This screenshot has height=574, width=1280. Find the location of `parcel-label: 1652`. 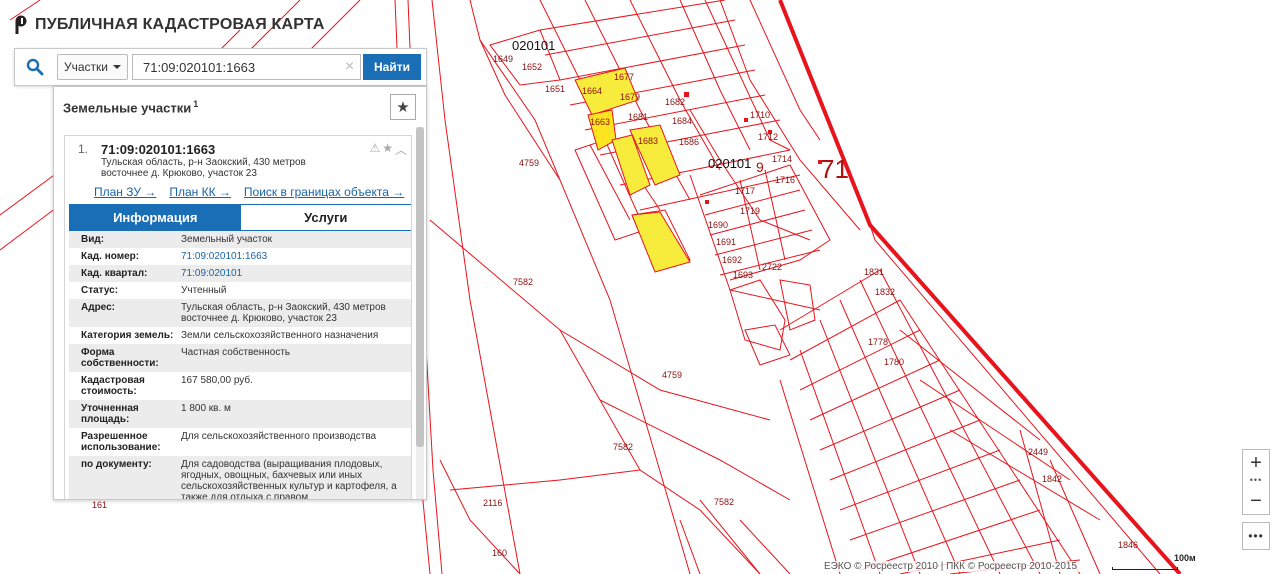

parcel-label: 1652 is located at coordinates (532, 67).